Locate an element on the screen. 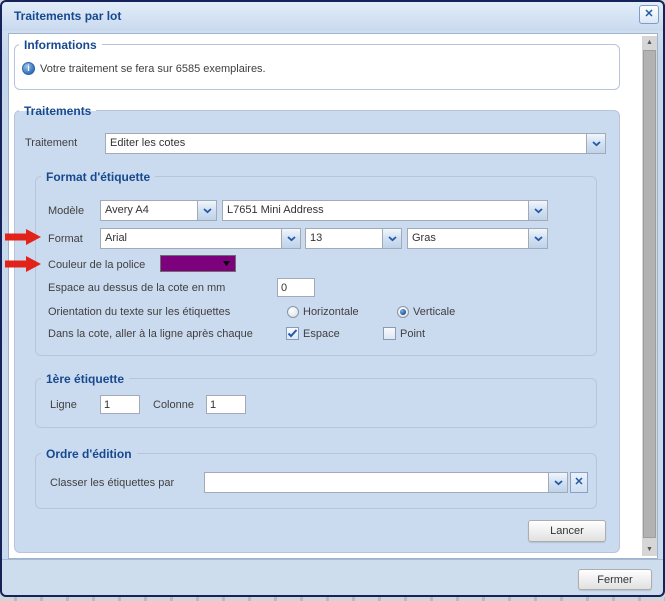  font-color-label: Couleur de la police is located at coordinates (97, 265).